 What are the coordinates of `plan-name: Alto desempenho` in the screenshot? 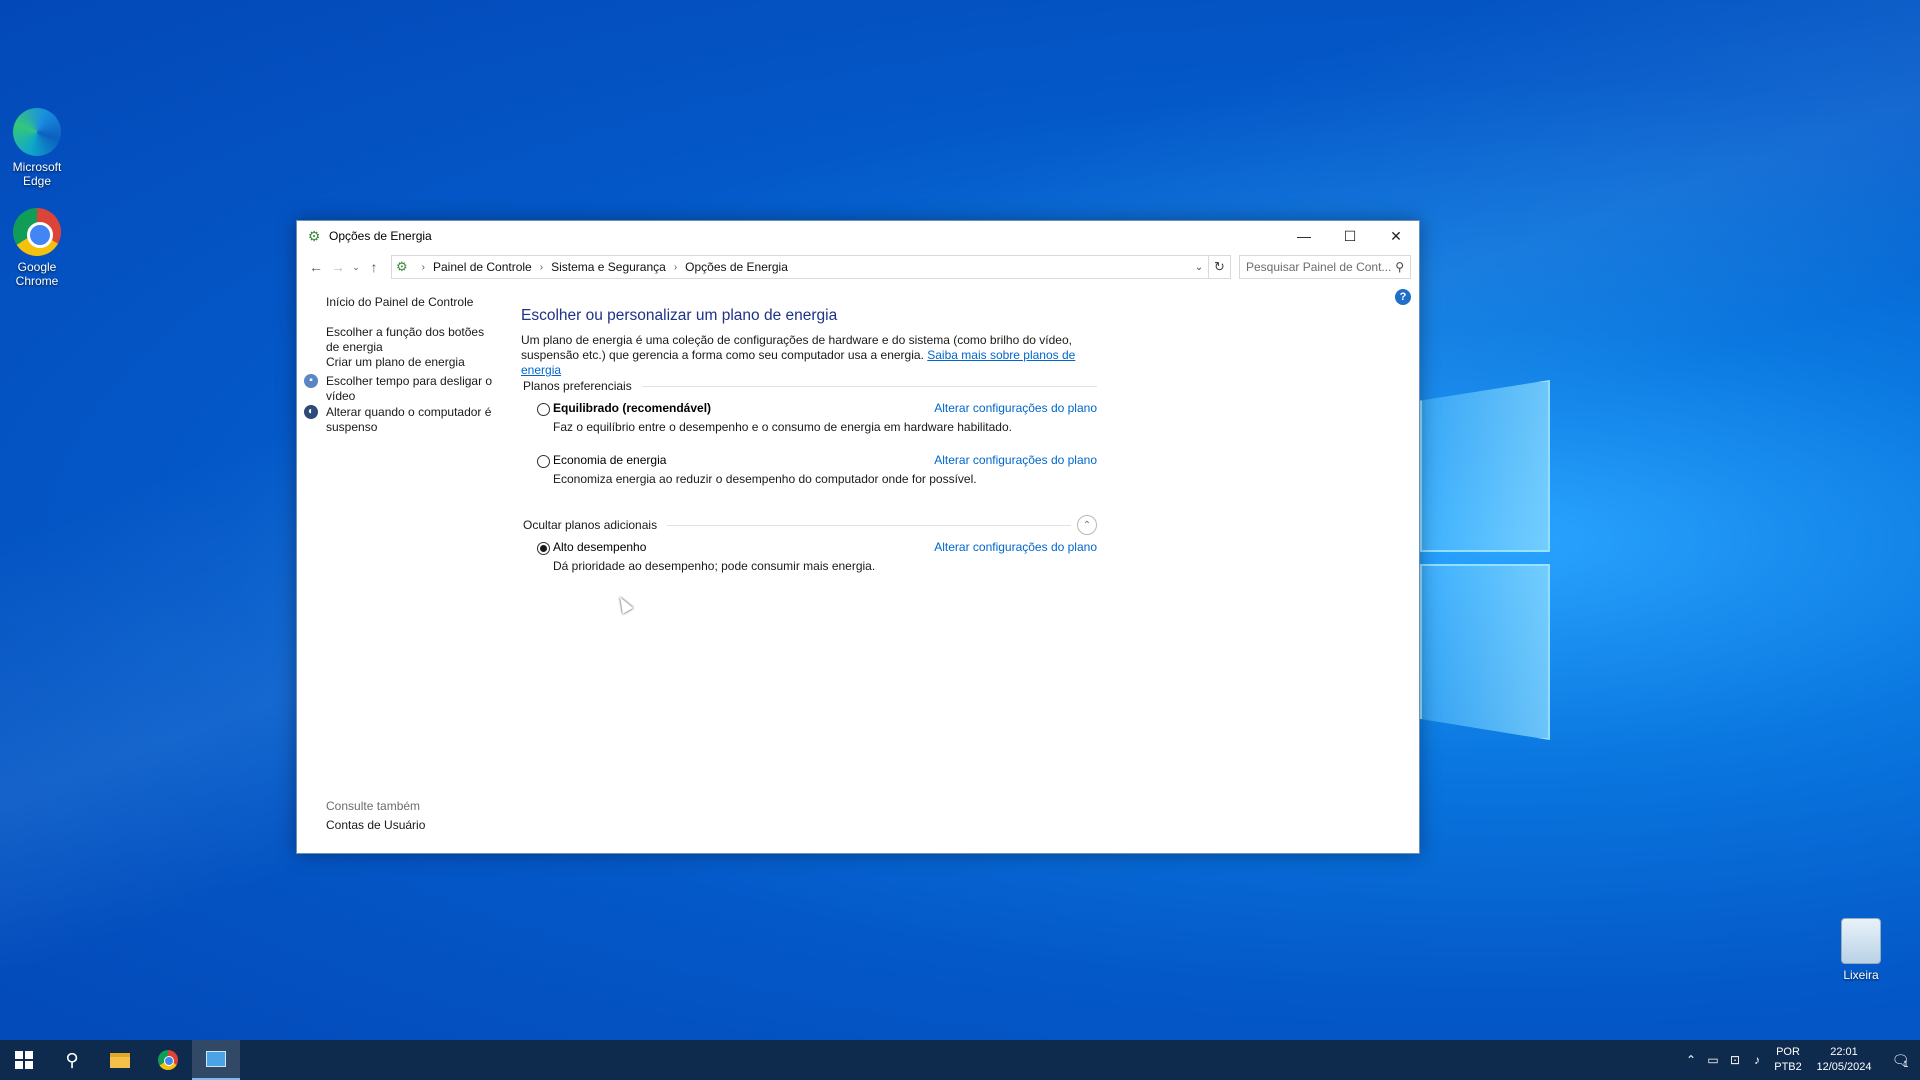 It's located at (599, 547).